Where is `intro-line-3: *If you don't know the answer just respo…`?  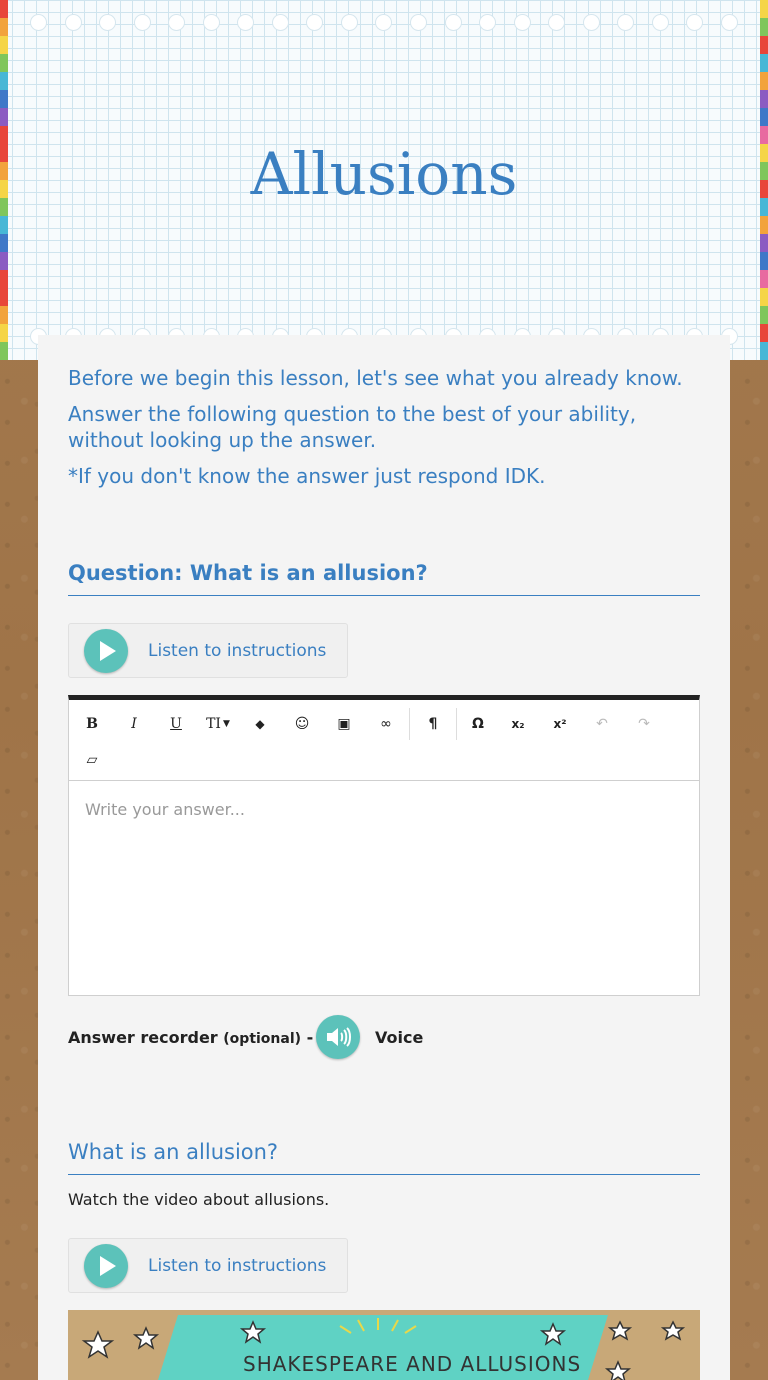 intro-line-3: *If you don't know the answer just respo… is located at coordinates (307, 476).